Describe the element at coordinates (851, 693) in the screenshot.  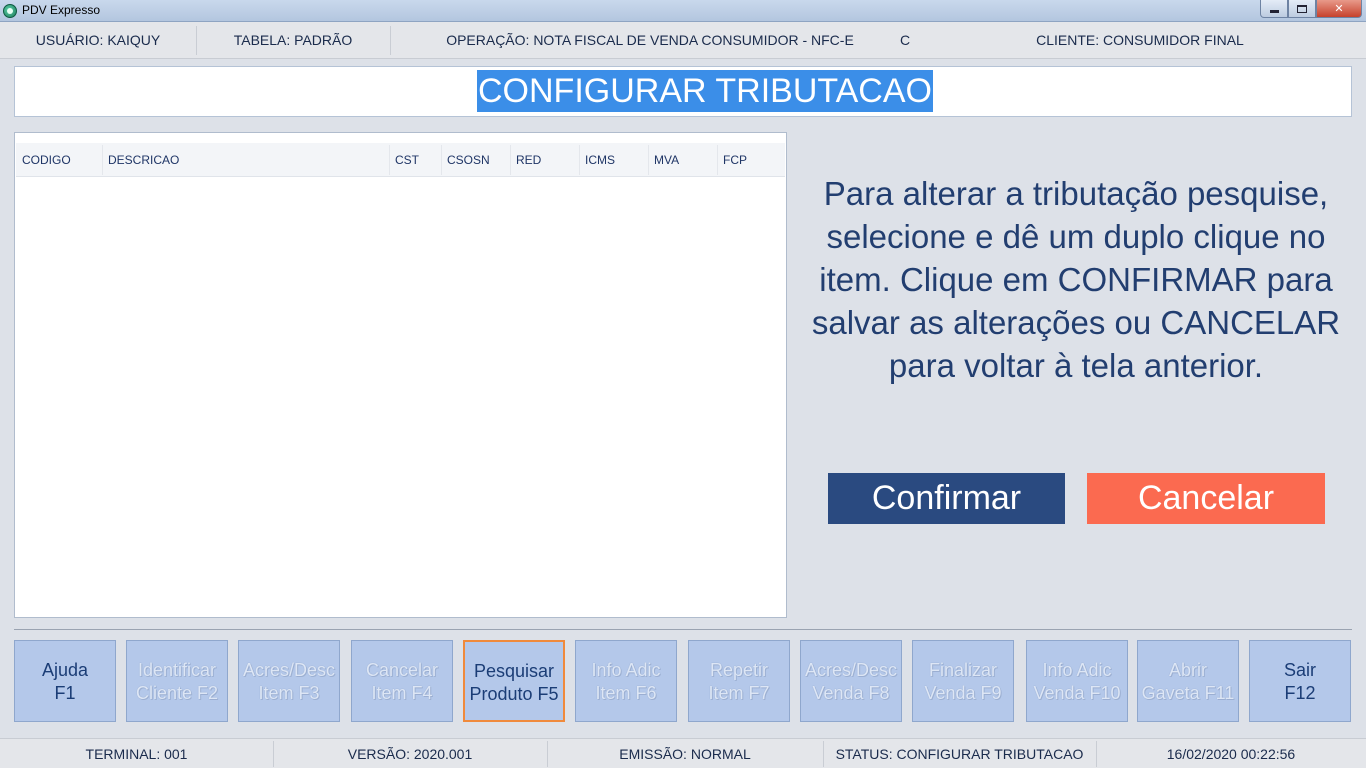
I see `fkey-shortcut: Venda F8` at that location.